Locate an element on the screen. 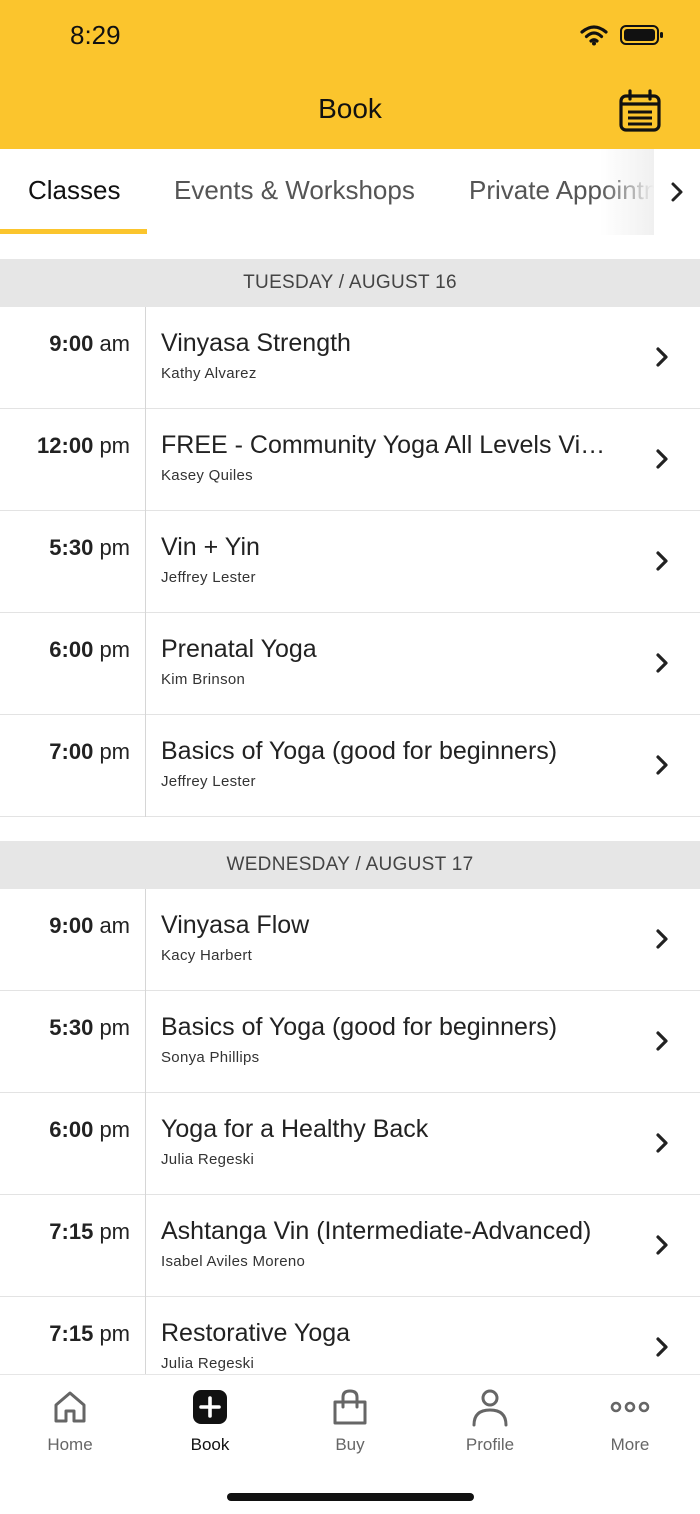 This screenshot has width=700, height=1514. class-time: 12:00 pm is located at coordinates (83, 445).